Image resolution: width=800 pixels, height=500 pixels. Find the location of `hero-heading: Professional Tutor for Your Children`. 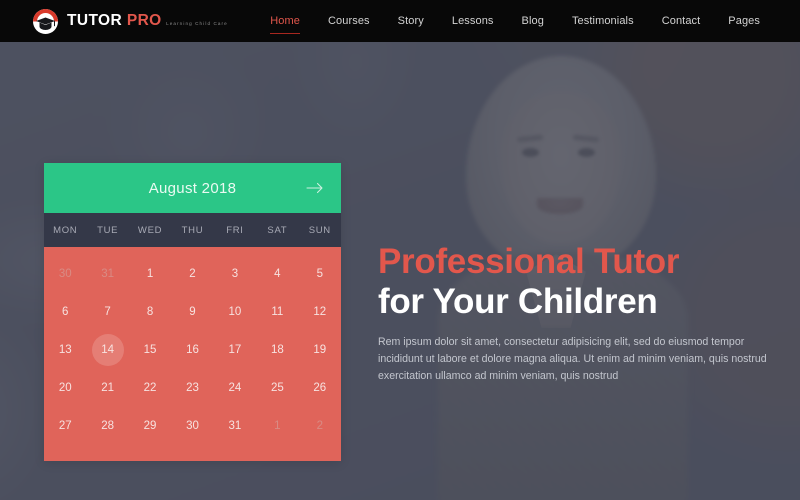

hero-heading: Professional Tutor for Your Children is located at coordinates (573, 282).